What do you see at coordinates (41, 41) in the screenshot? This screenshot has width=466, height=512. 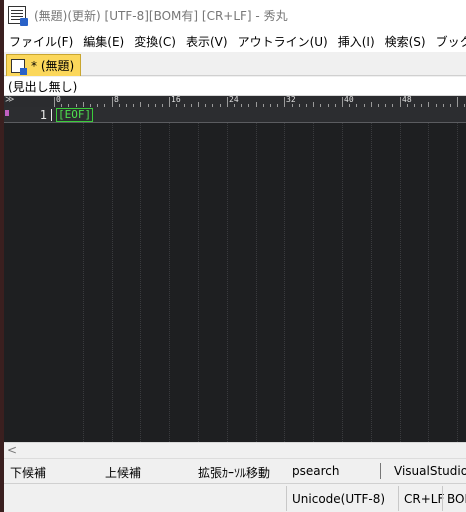 I see `menu-file: ファイル(F)` at bounding box center [41, 41].